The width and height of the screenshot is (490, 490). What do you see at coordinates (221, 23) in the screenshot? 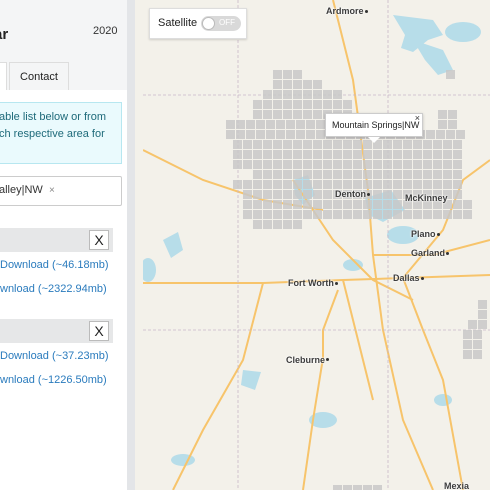
I see `satellite-switch: OFF` at bounding box center [221, 23].